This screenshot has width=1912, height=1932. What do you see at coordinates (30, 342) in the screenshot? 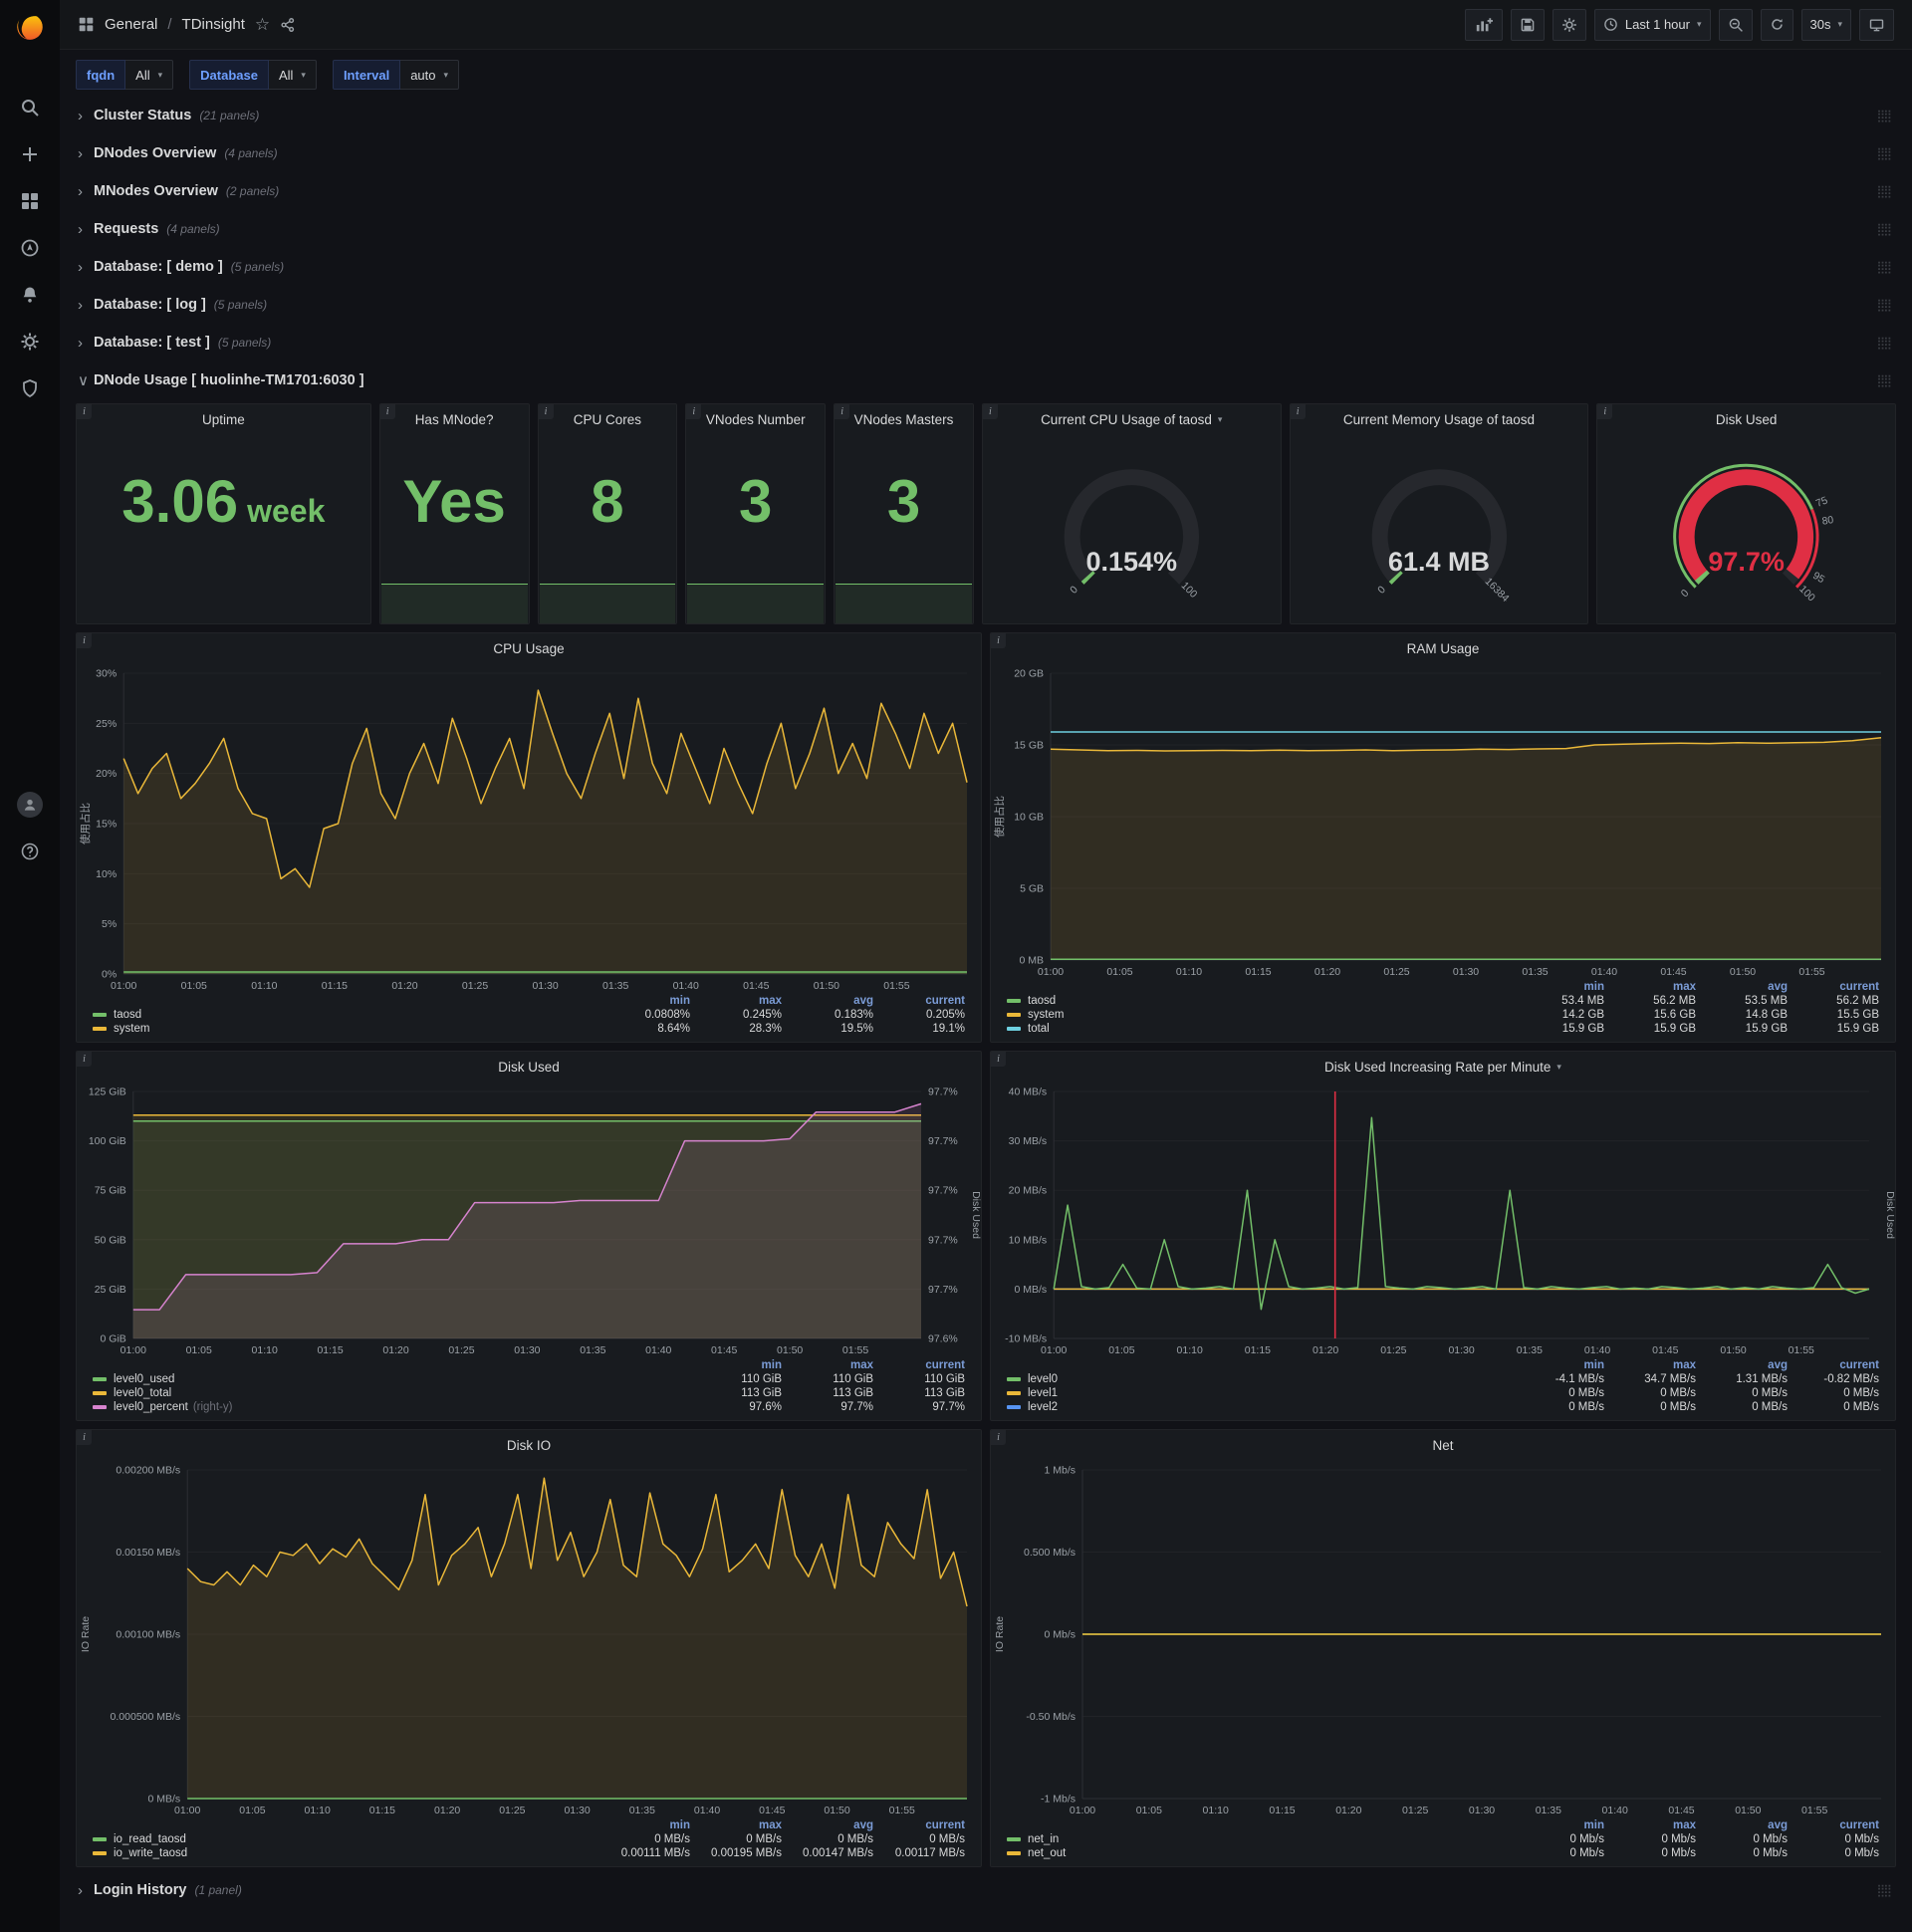
I see `configuration-gear-icon` at bounding box center [30, 342].